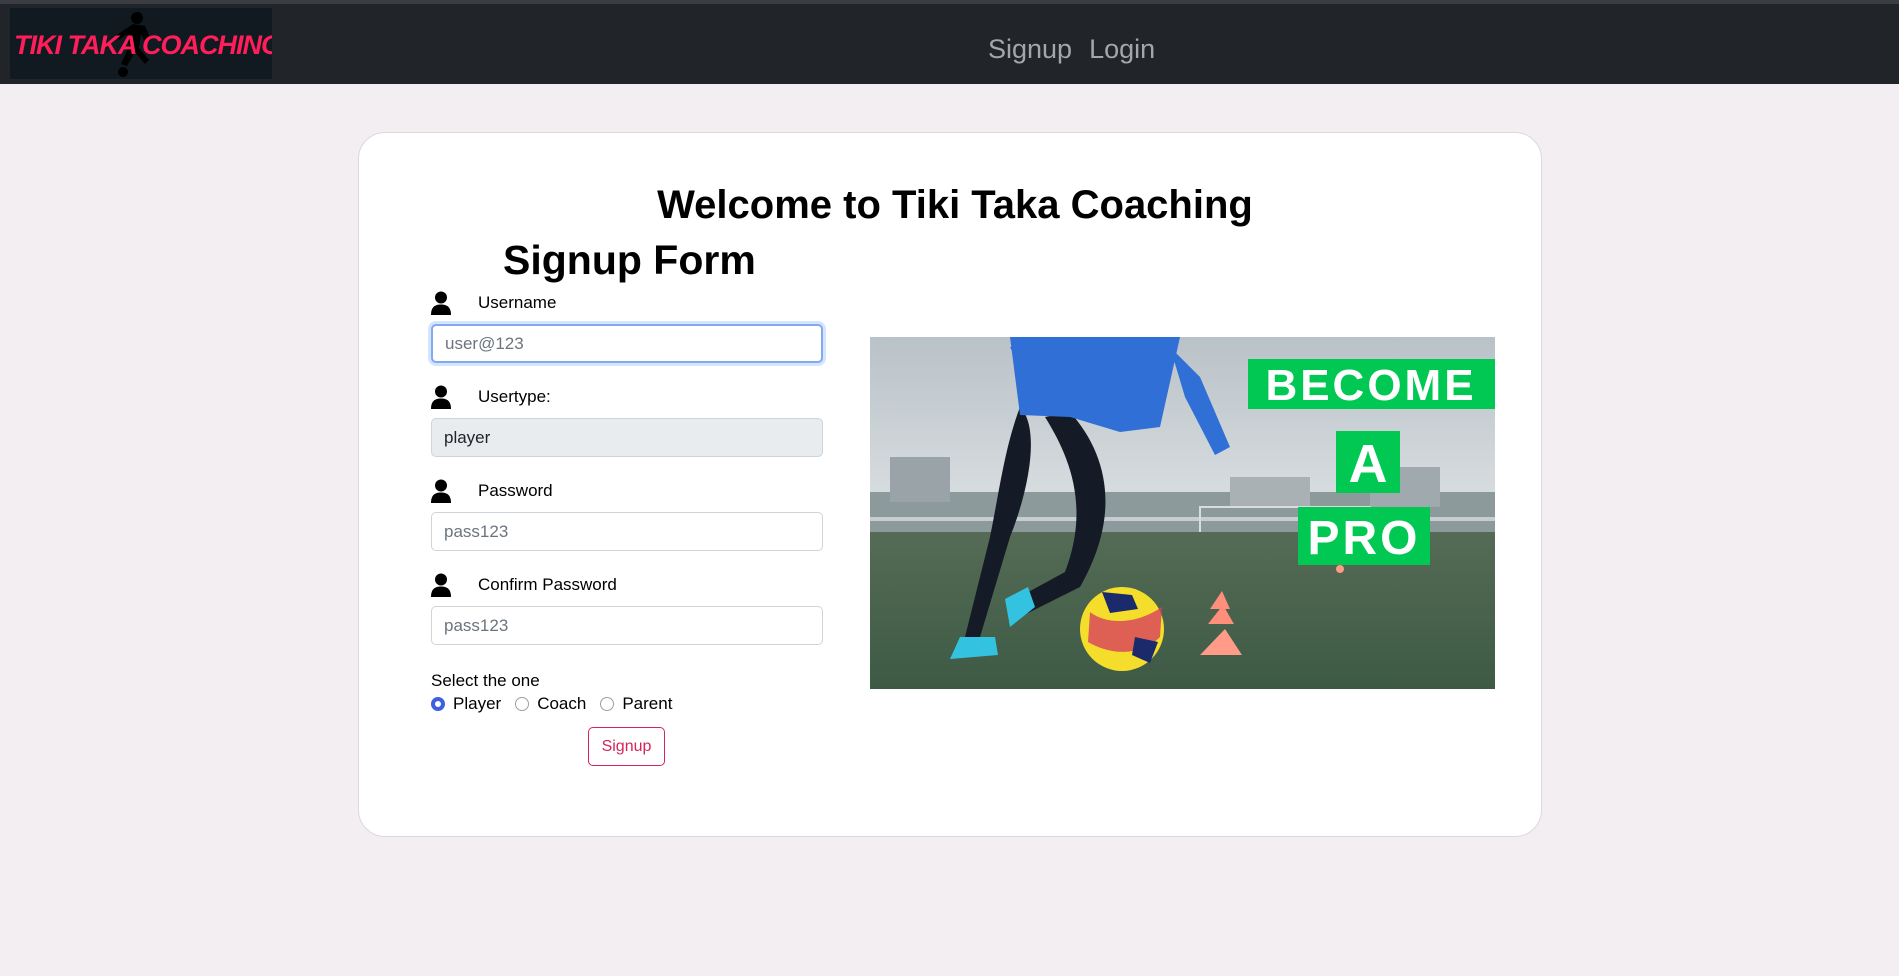 Image resolution: width=1899 pixels, height=976 pixels. I want to click on form-title: Signup Form, so click(629, 260).